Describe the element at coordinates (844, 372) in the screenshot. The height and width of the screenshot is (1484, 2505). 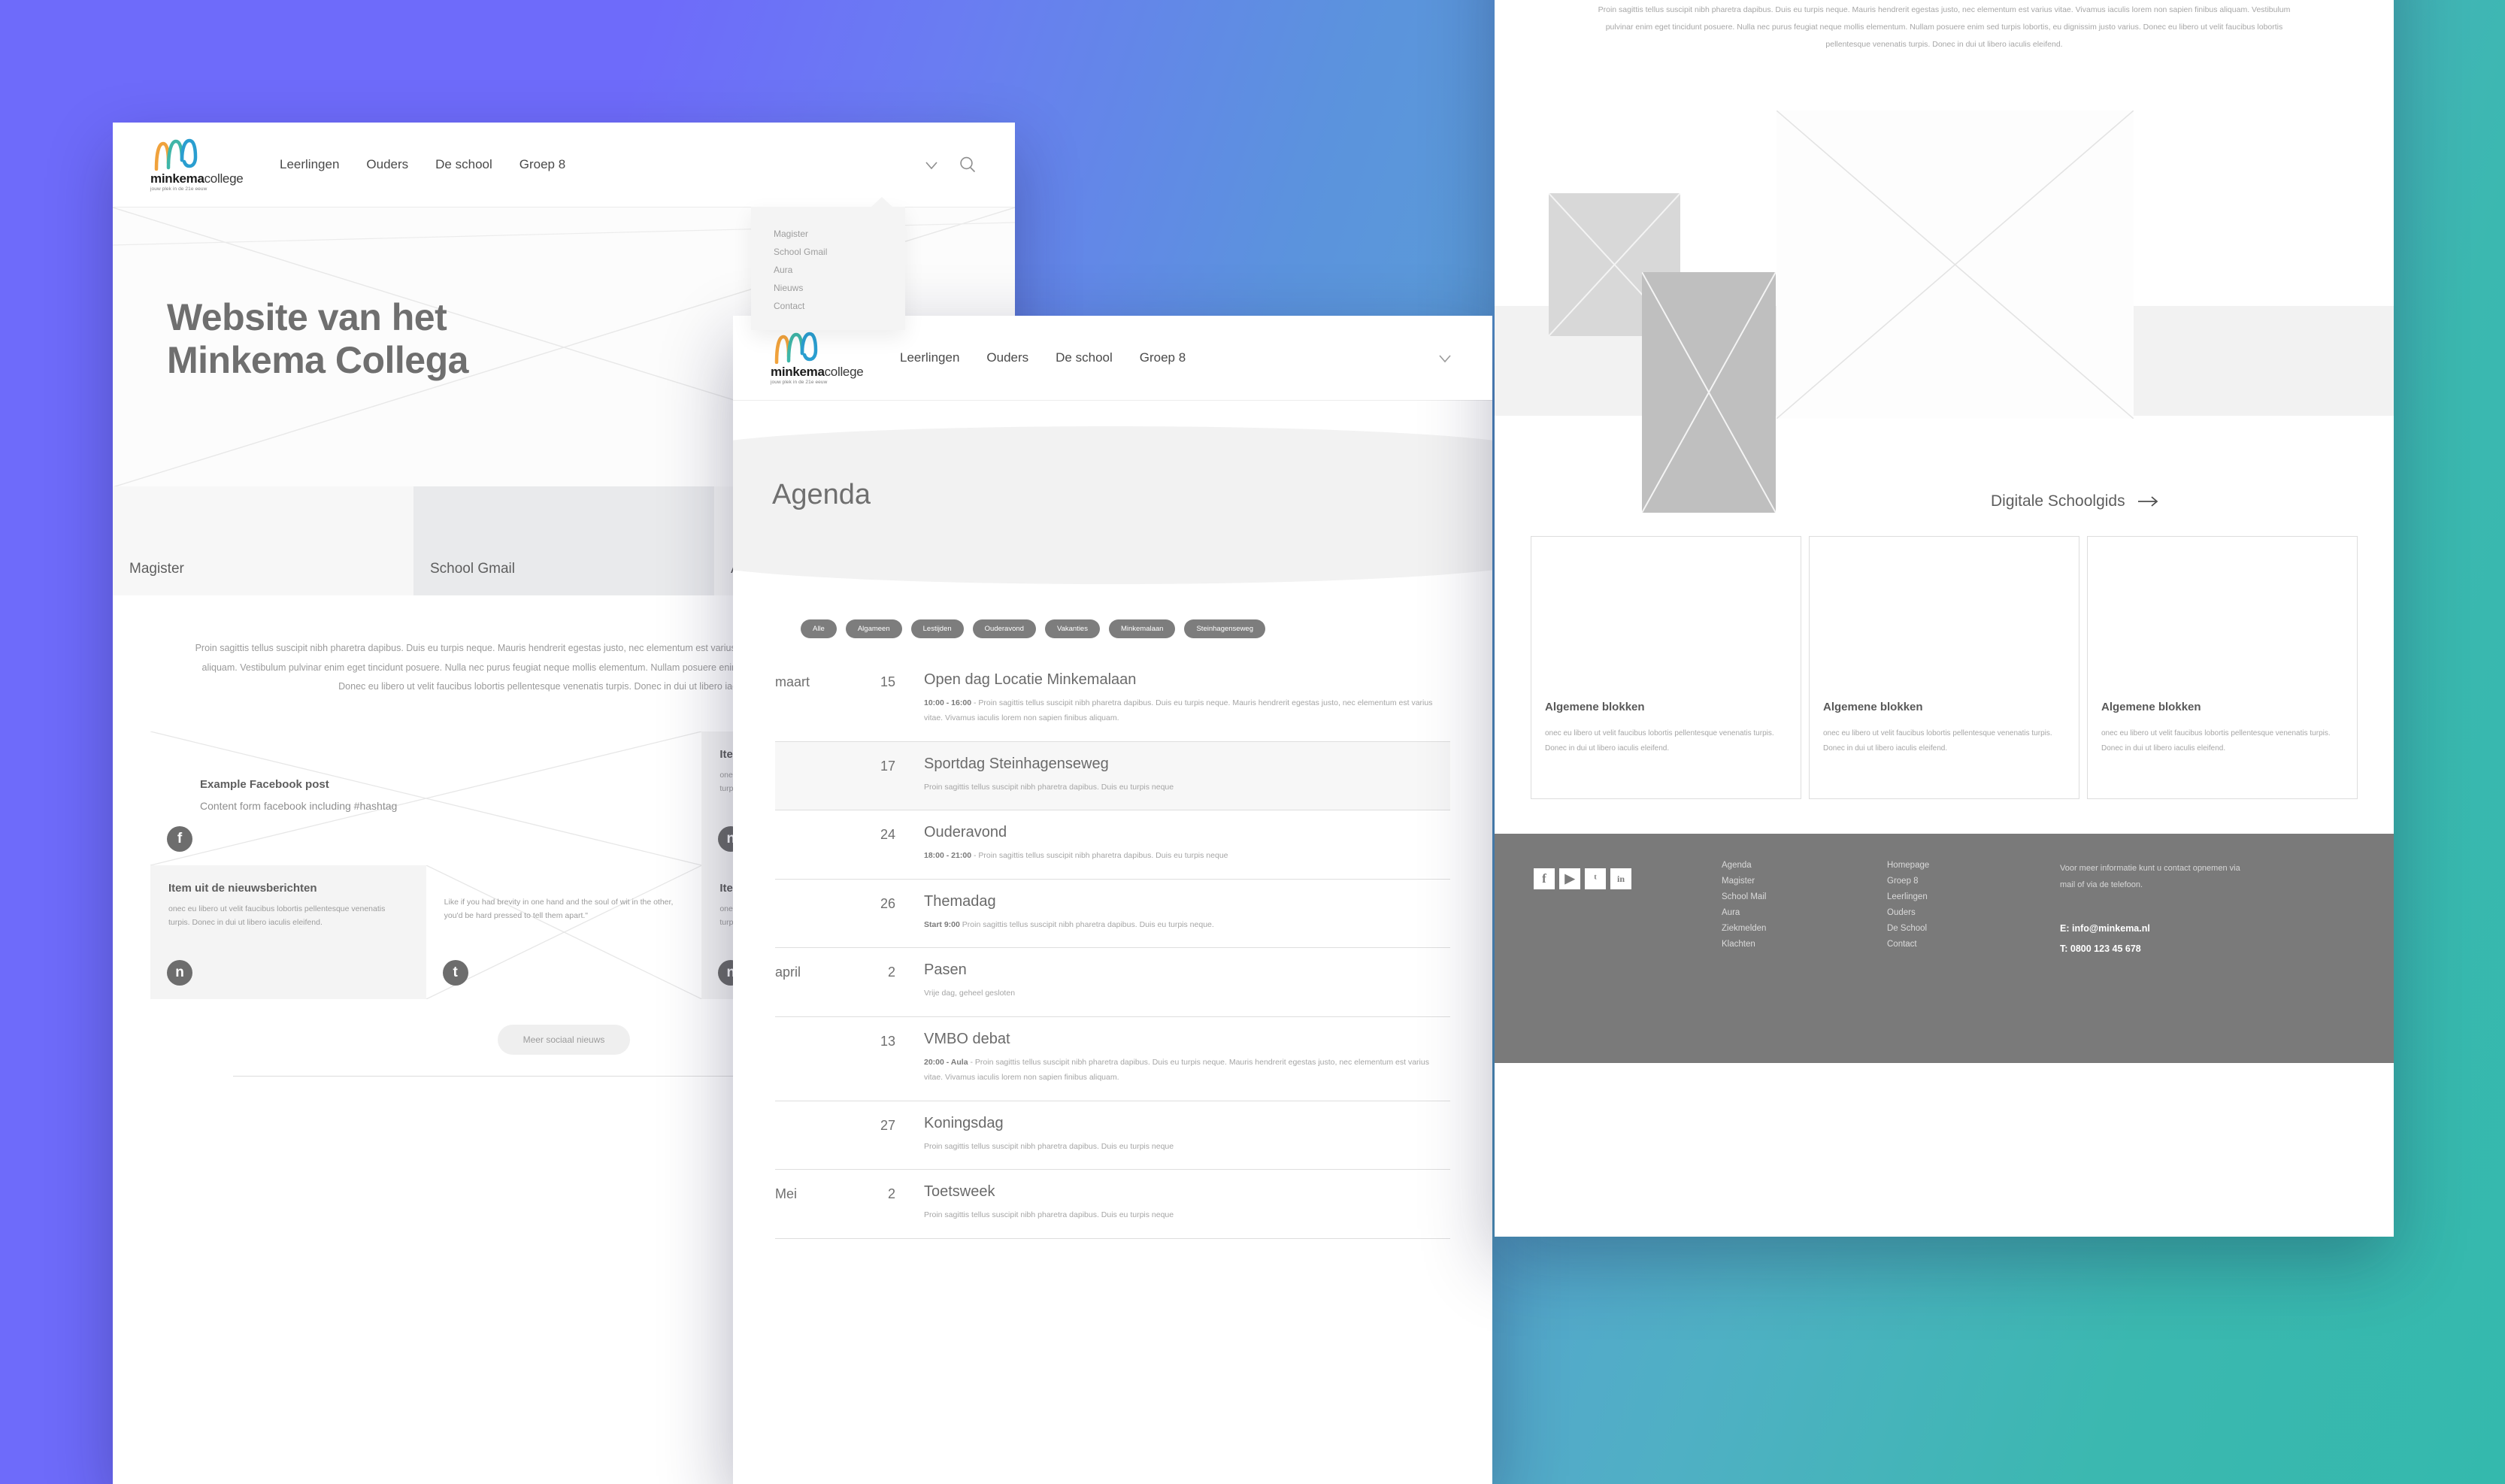
I see `logo-name-light: college` at that location.